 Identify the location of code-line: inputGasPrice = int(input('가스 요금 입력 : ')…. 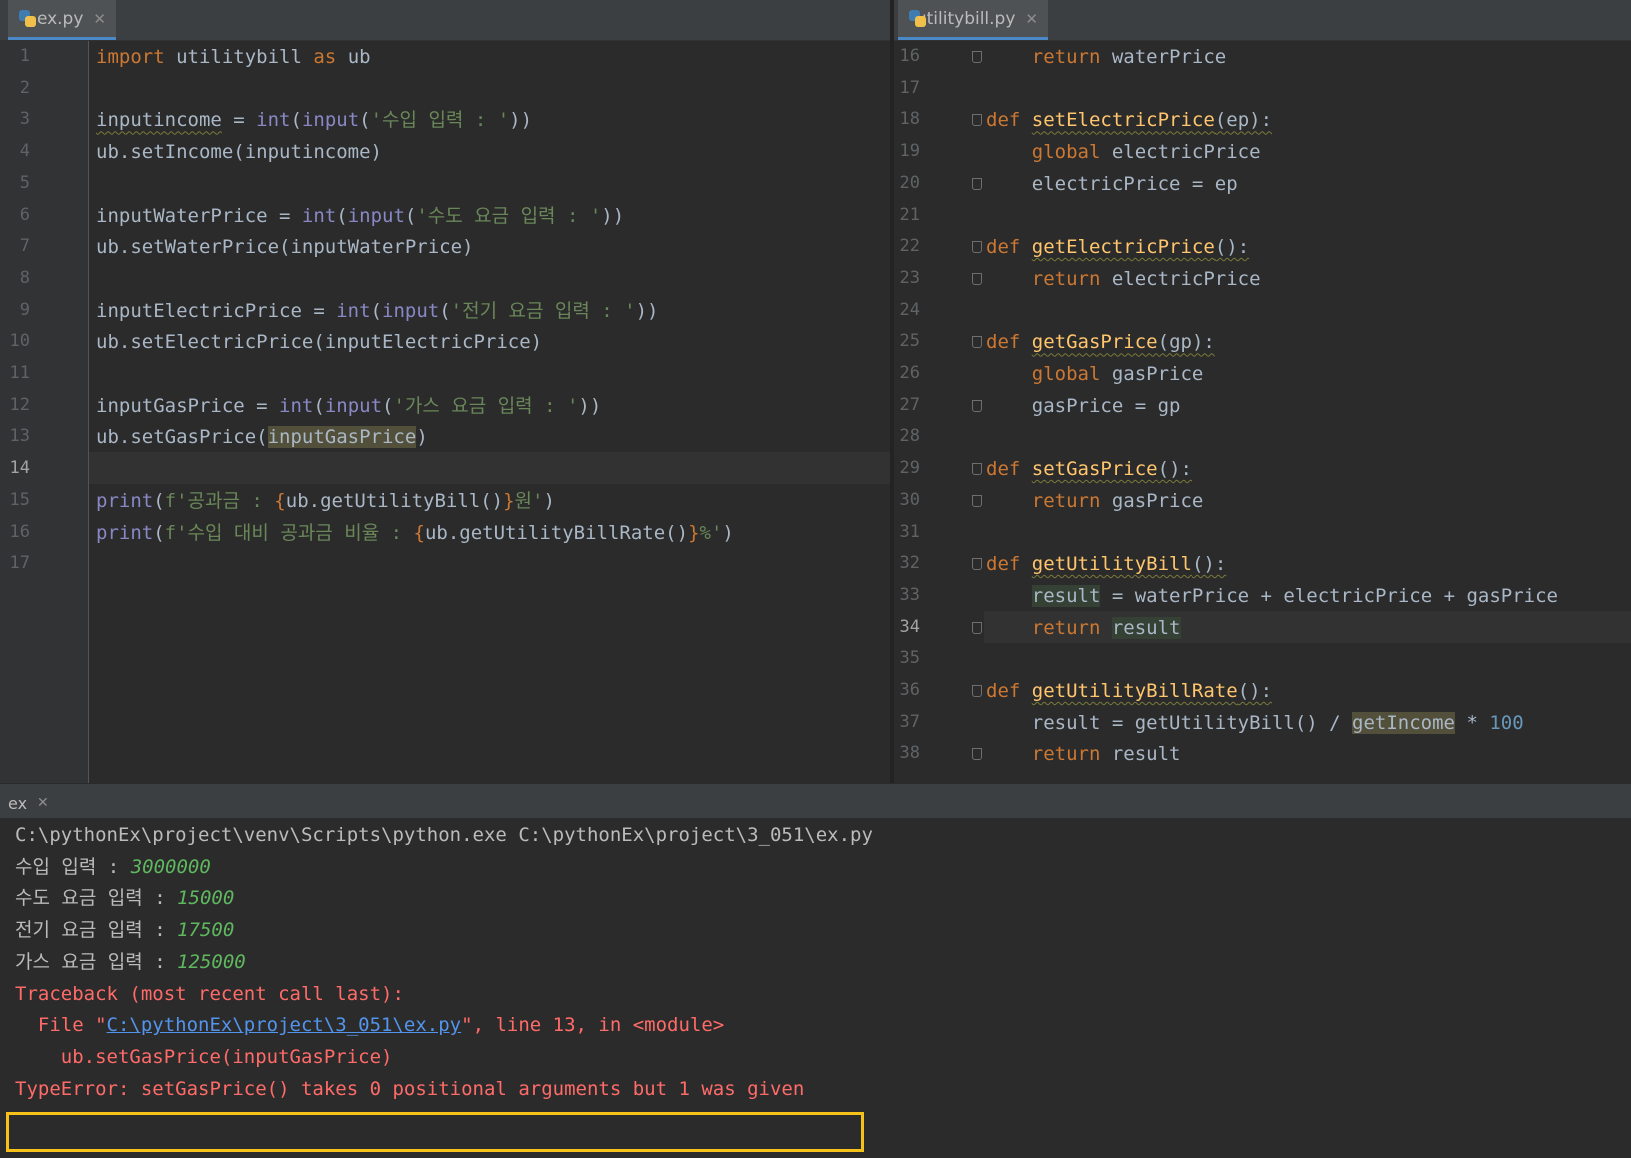
(348, 406).